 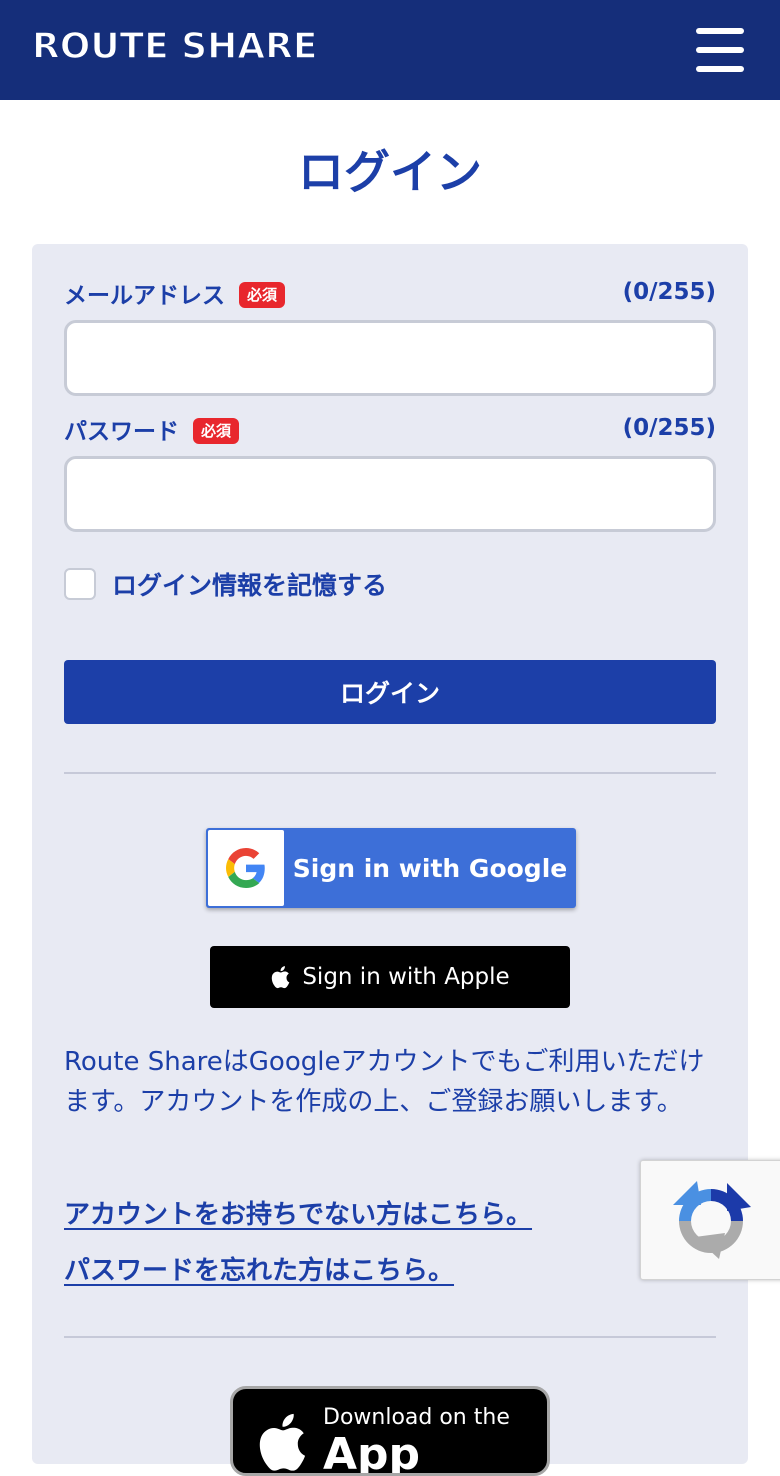 What do you see at coordinates (250, 585) in the screenshot?
I see `remember-login-label: ログイン情報を記憶する` at bounding box center [250, 585].